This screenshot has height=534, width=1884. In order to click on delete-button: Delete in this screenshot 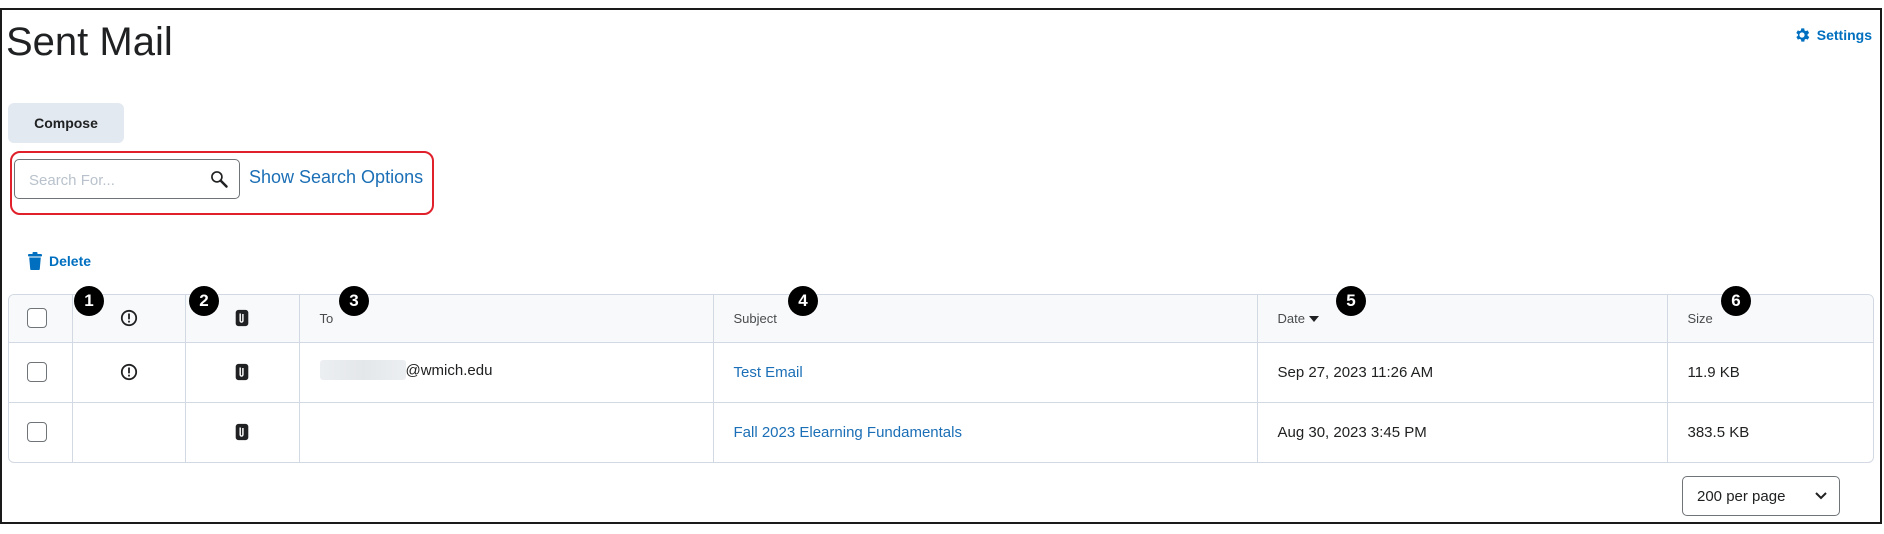, I will do `click(59, 261)`.